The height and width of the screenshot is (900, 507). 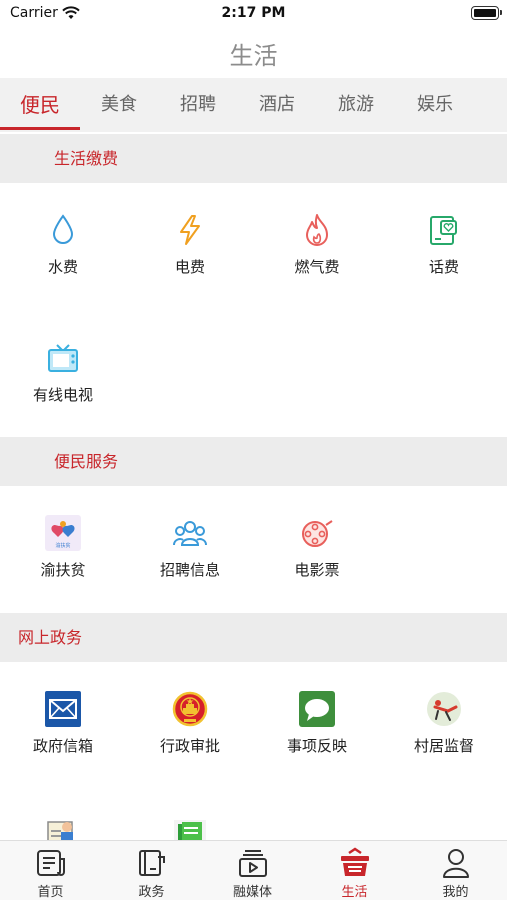 What do you see at coordinates (63, 385) in the screenshot?
I see `cable-tv-item: 有线电视` at bounding box center [63, 385].